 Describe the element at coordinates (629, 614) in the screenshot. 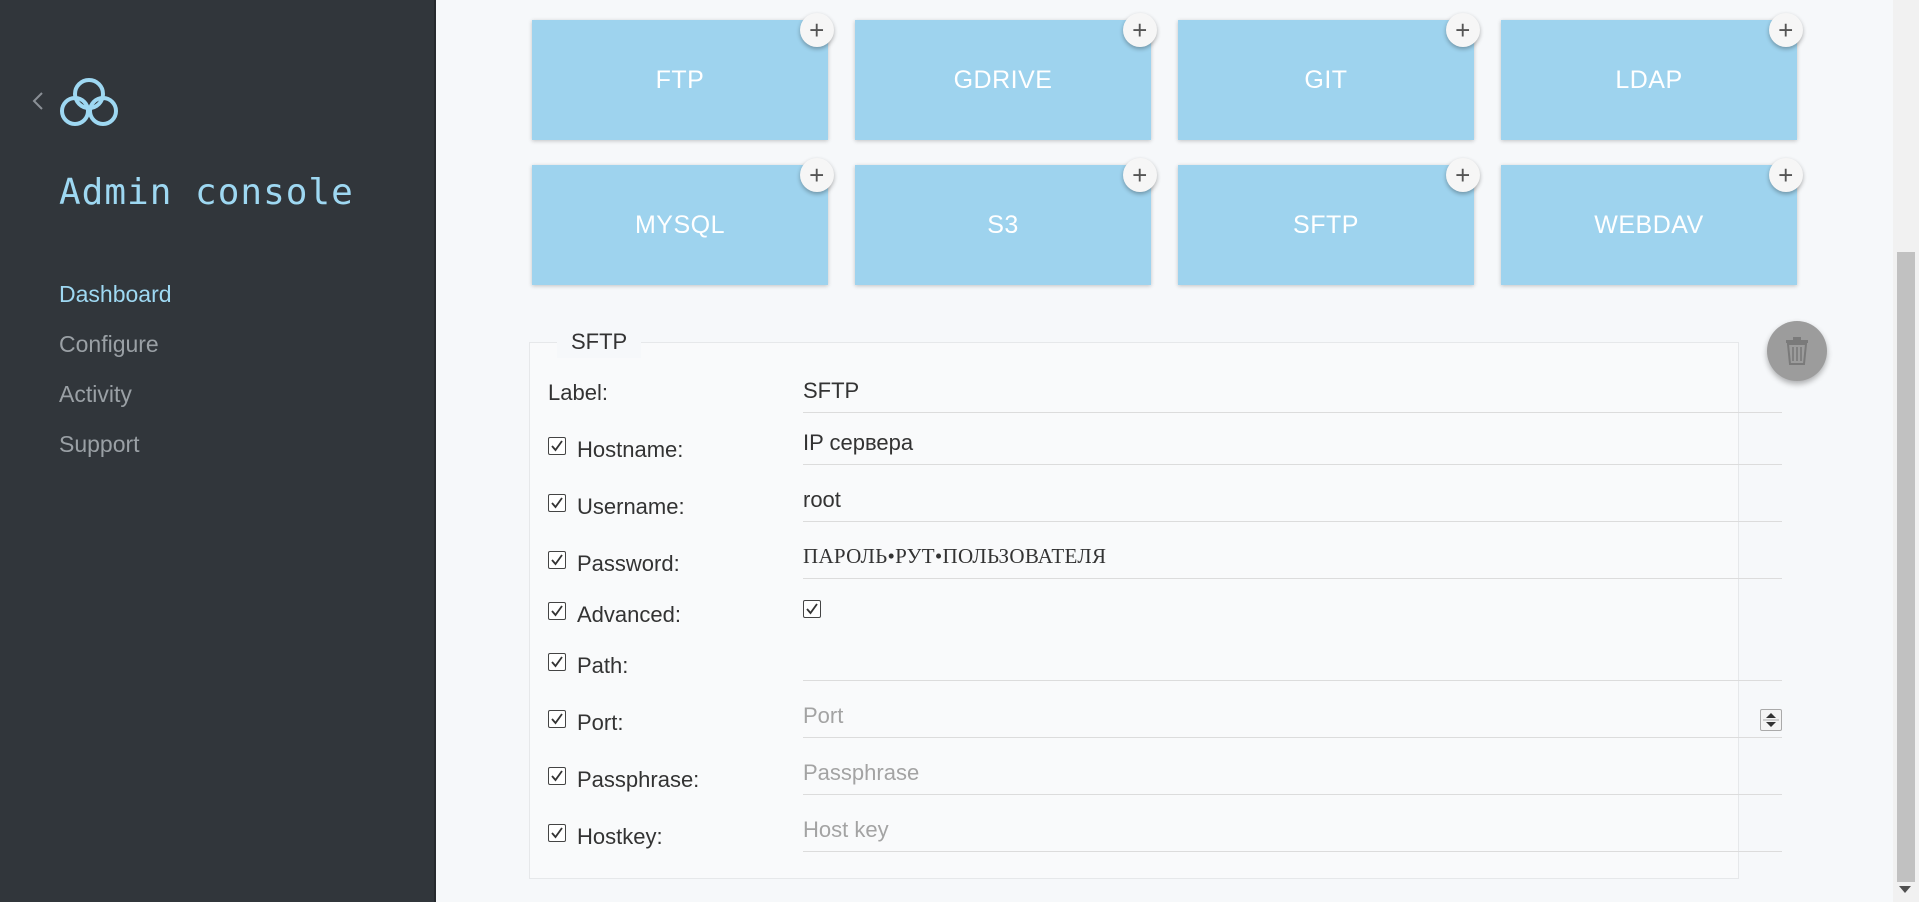

I see `field-label: Advanced:` at that location.